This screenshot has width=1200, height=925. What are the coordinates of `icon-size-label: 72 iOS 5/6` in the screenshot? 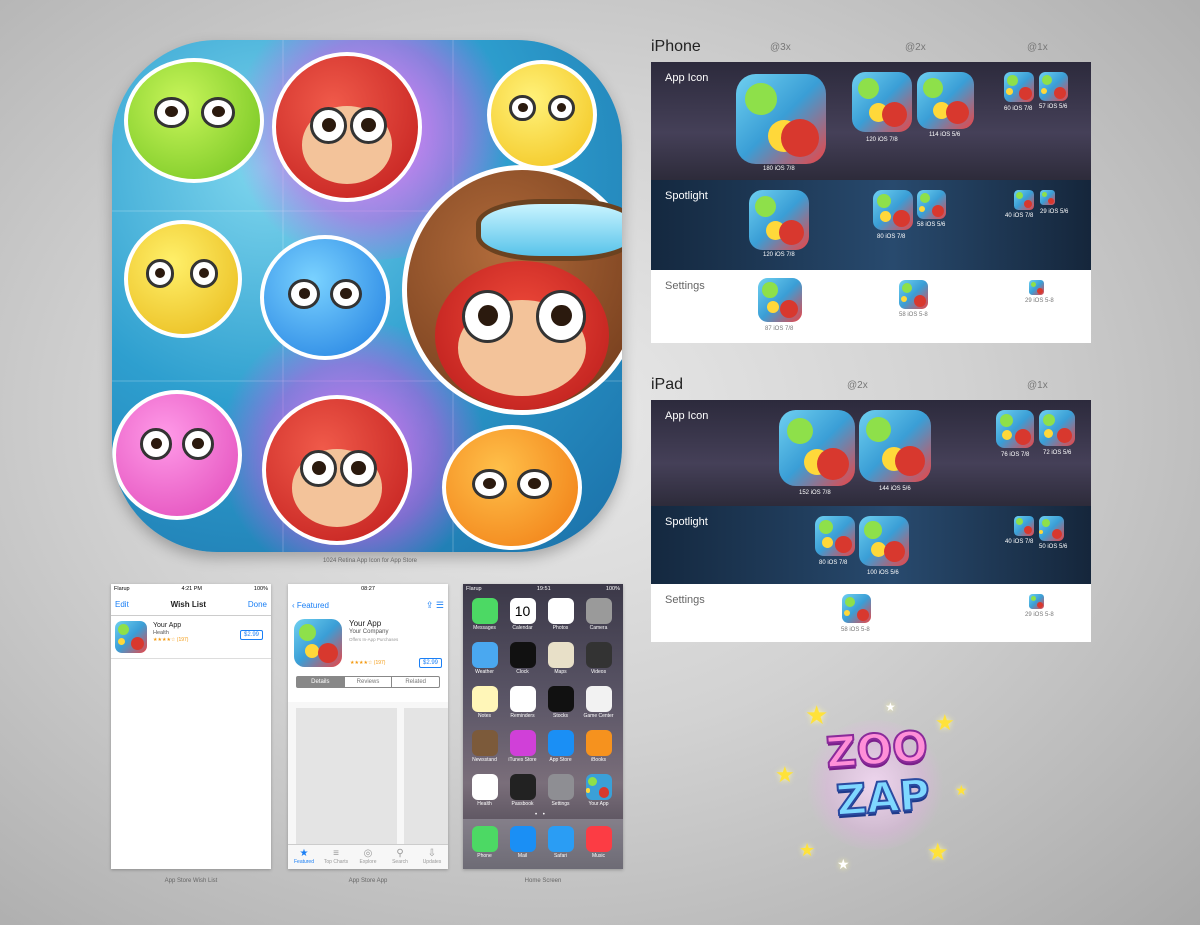 It's located at (1057, 453).